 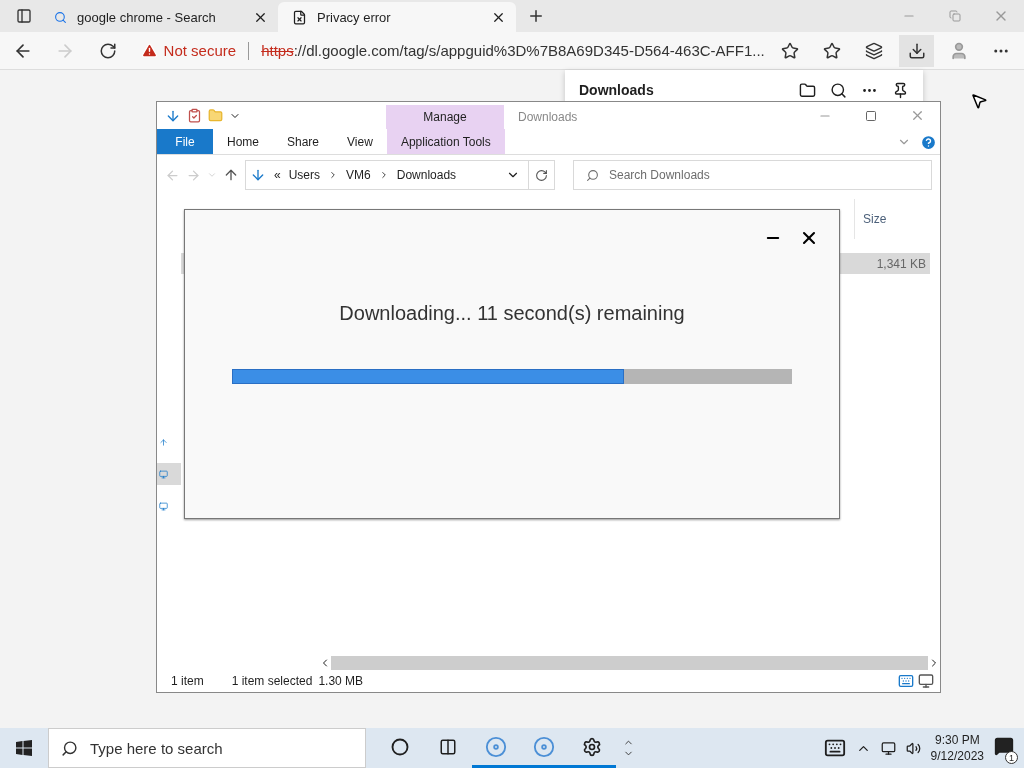 What do you see at coordinates (548, 117) in the screenshot?
I see `window-title: Downloads` at bounding box center [548, 117].